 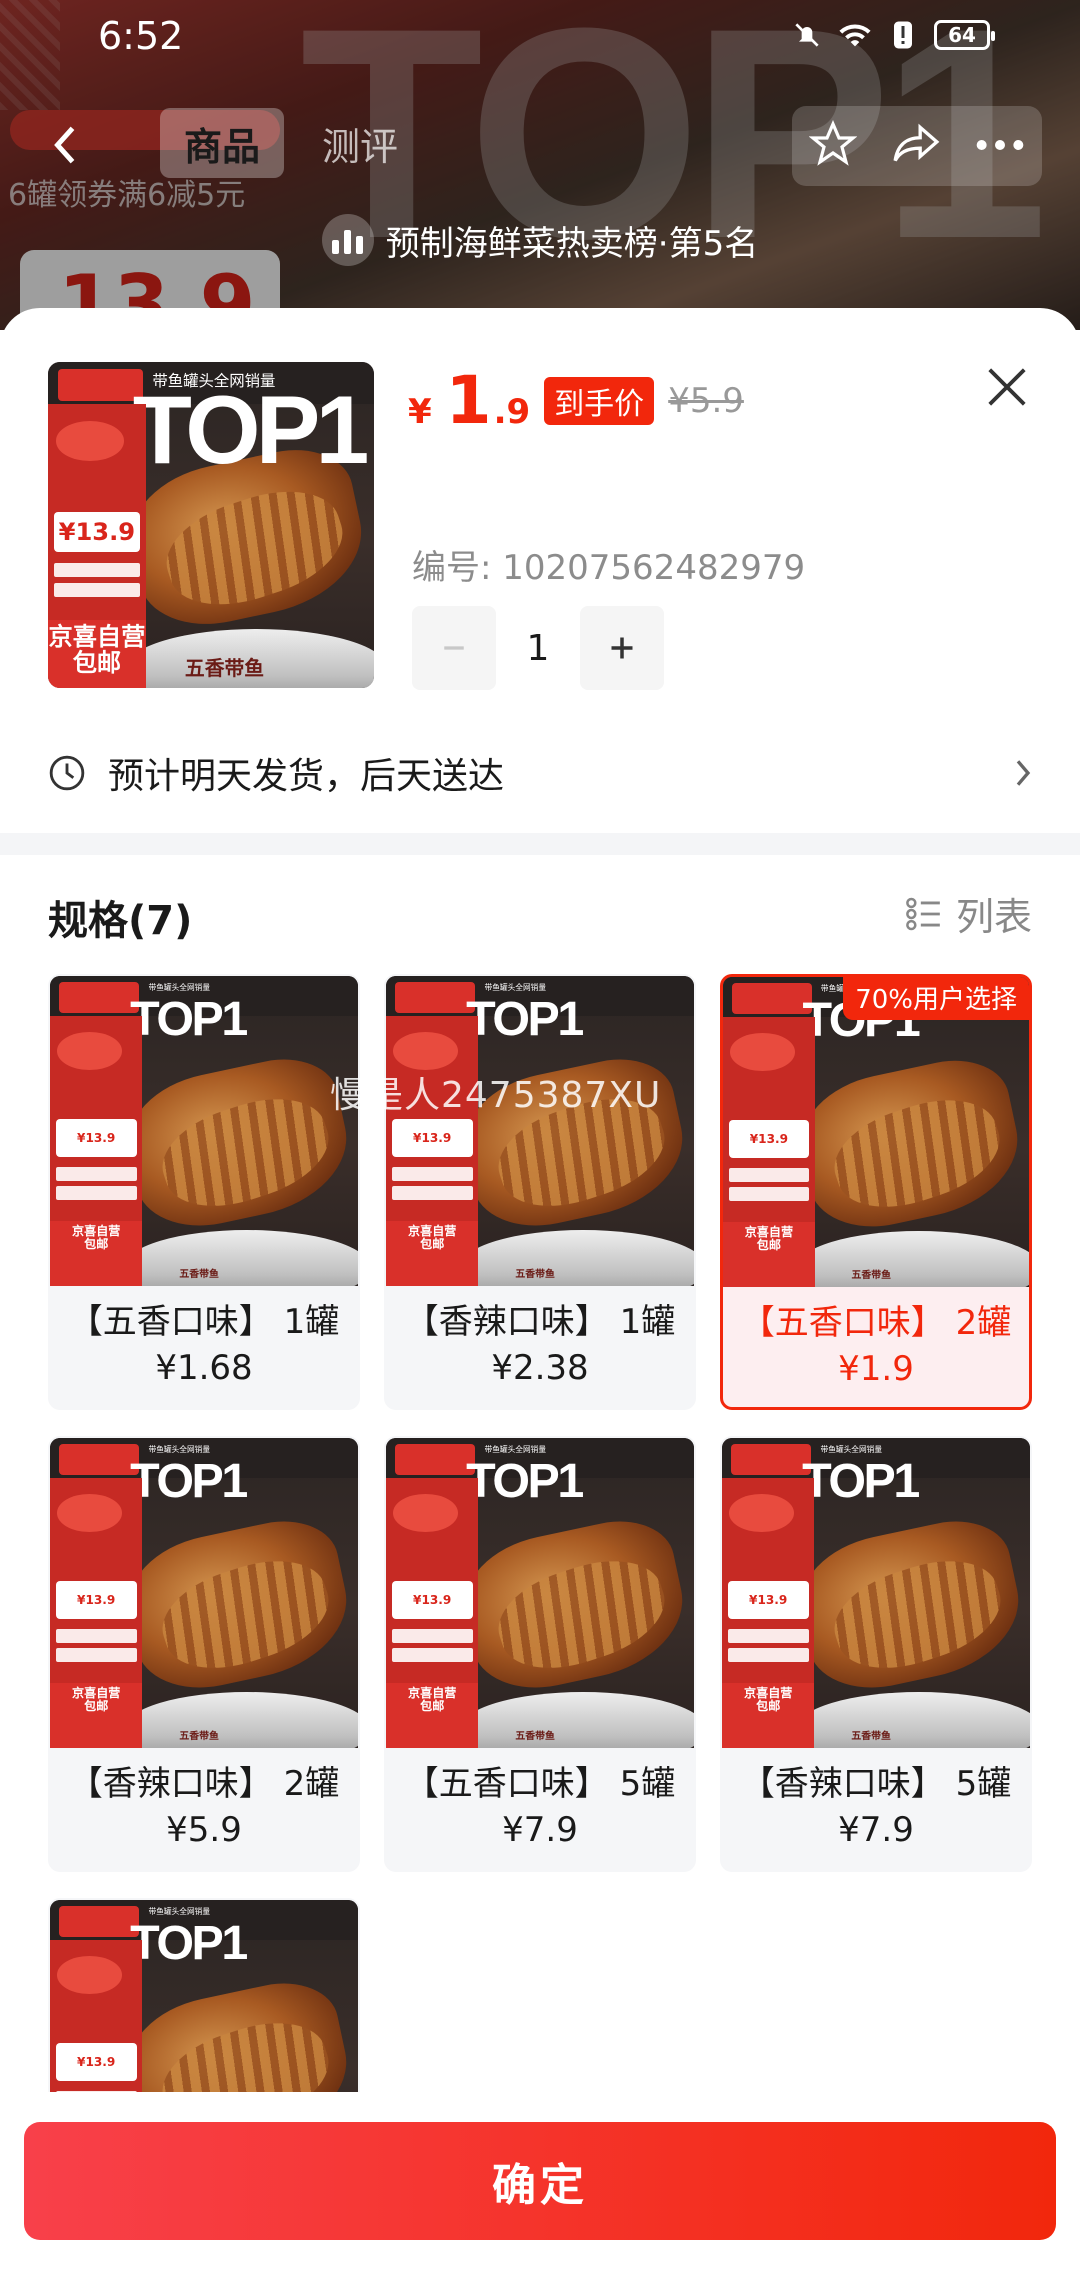 What do you see at coordinates (609, 568) in the screenshot?
I see `sku-code: 编号: 10207562482979` at bounding box center [609, 568].